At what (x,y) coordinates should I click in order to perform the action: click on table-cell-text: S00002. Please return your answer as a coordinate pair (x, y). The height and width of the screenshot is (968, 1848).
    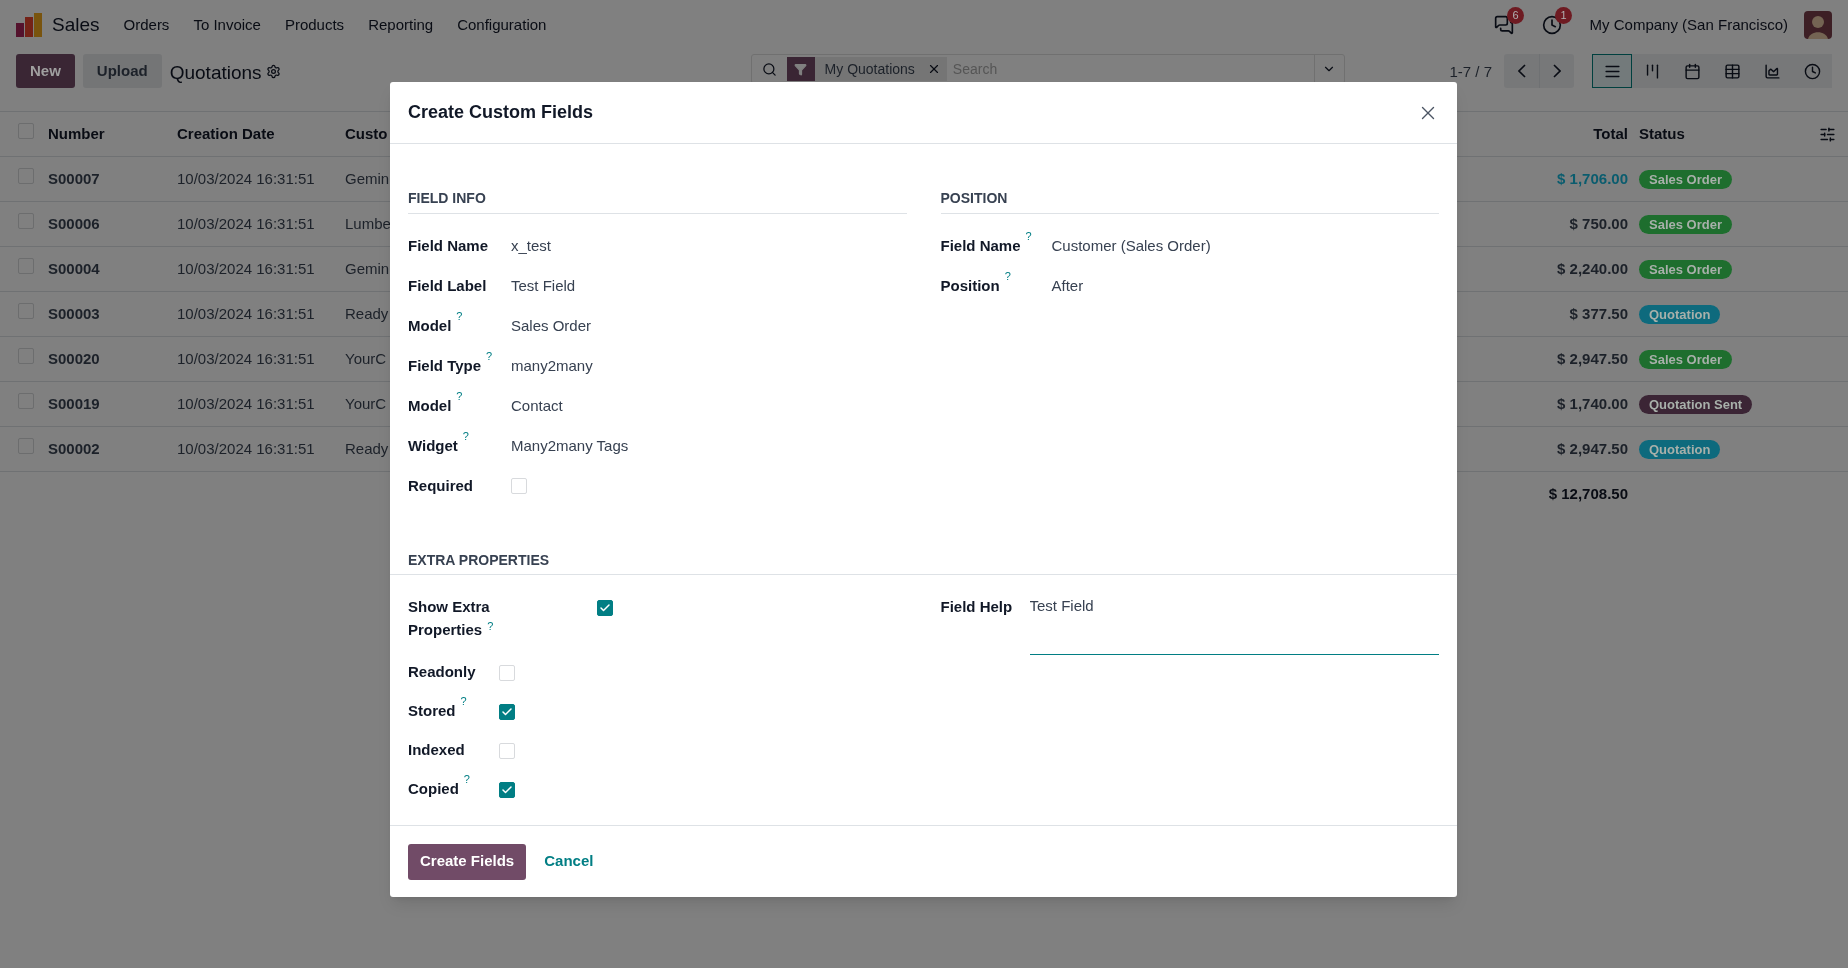
    Looking at the image, I should click on (74, 448).